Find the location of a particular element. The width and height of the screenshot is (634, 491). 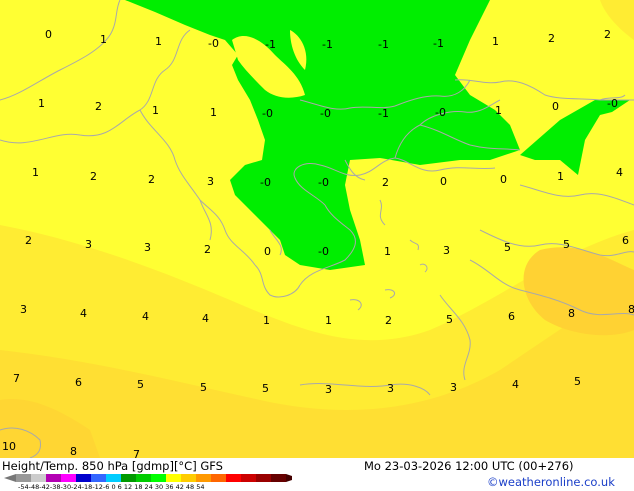

scale-arrow-right is located at coordinates (289, 478).